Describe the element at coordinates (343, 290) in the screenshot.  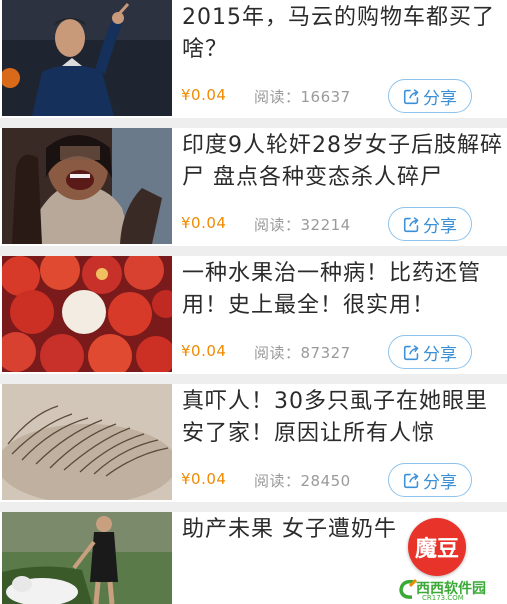
I see `article-title: 一种水果治一种病！比药还管用！史上最全！很实用！` at that location.